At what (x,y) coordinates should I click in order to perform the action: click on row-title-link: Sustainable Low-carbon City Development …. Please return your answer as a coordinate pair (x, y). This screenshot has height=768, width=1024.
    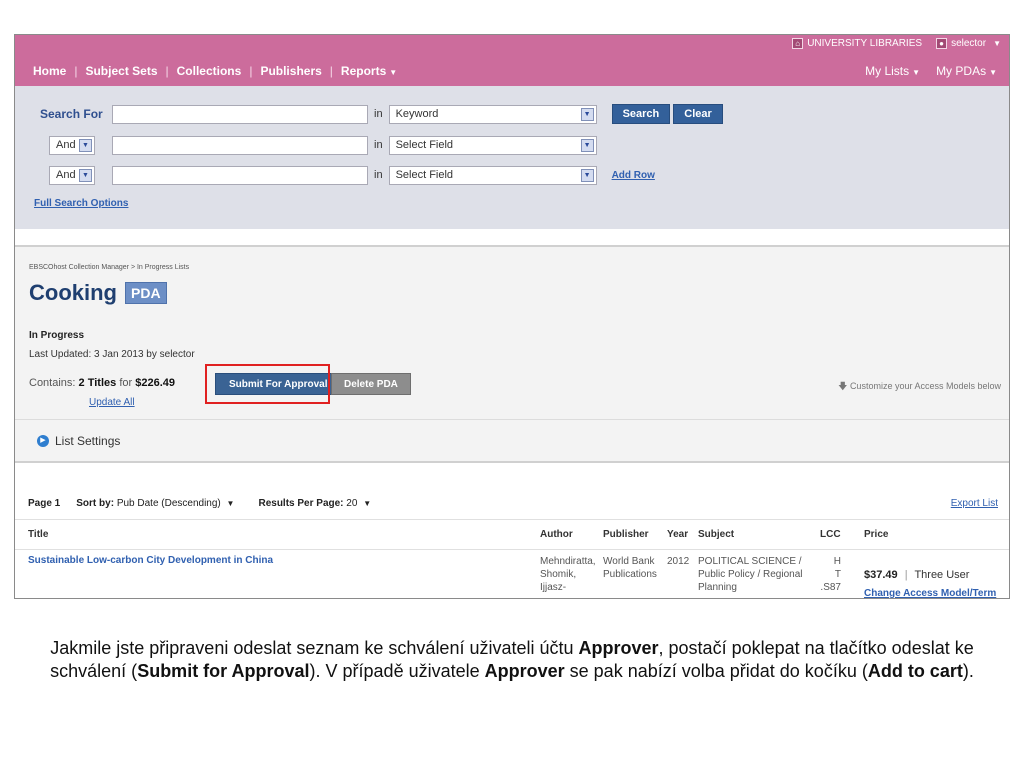
    Looking at the image, I should click on (150, 560).